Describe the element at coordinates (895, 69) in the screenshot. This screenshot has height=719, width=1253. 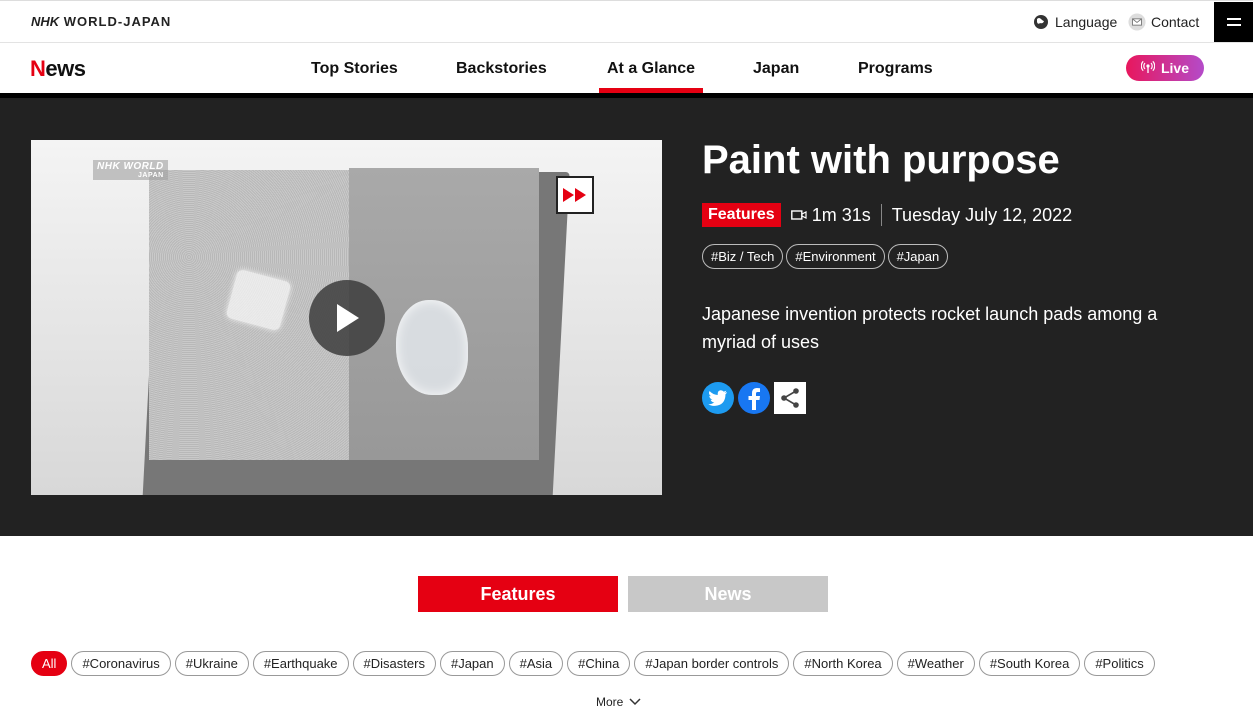
I see `nav-programs: Programs` at that location.